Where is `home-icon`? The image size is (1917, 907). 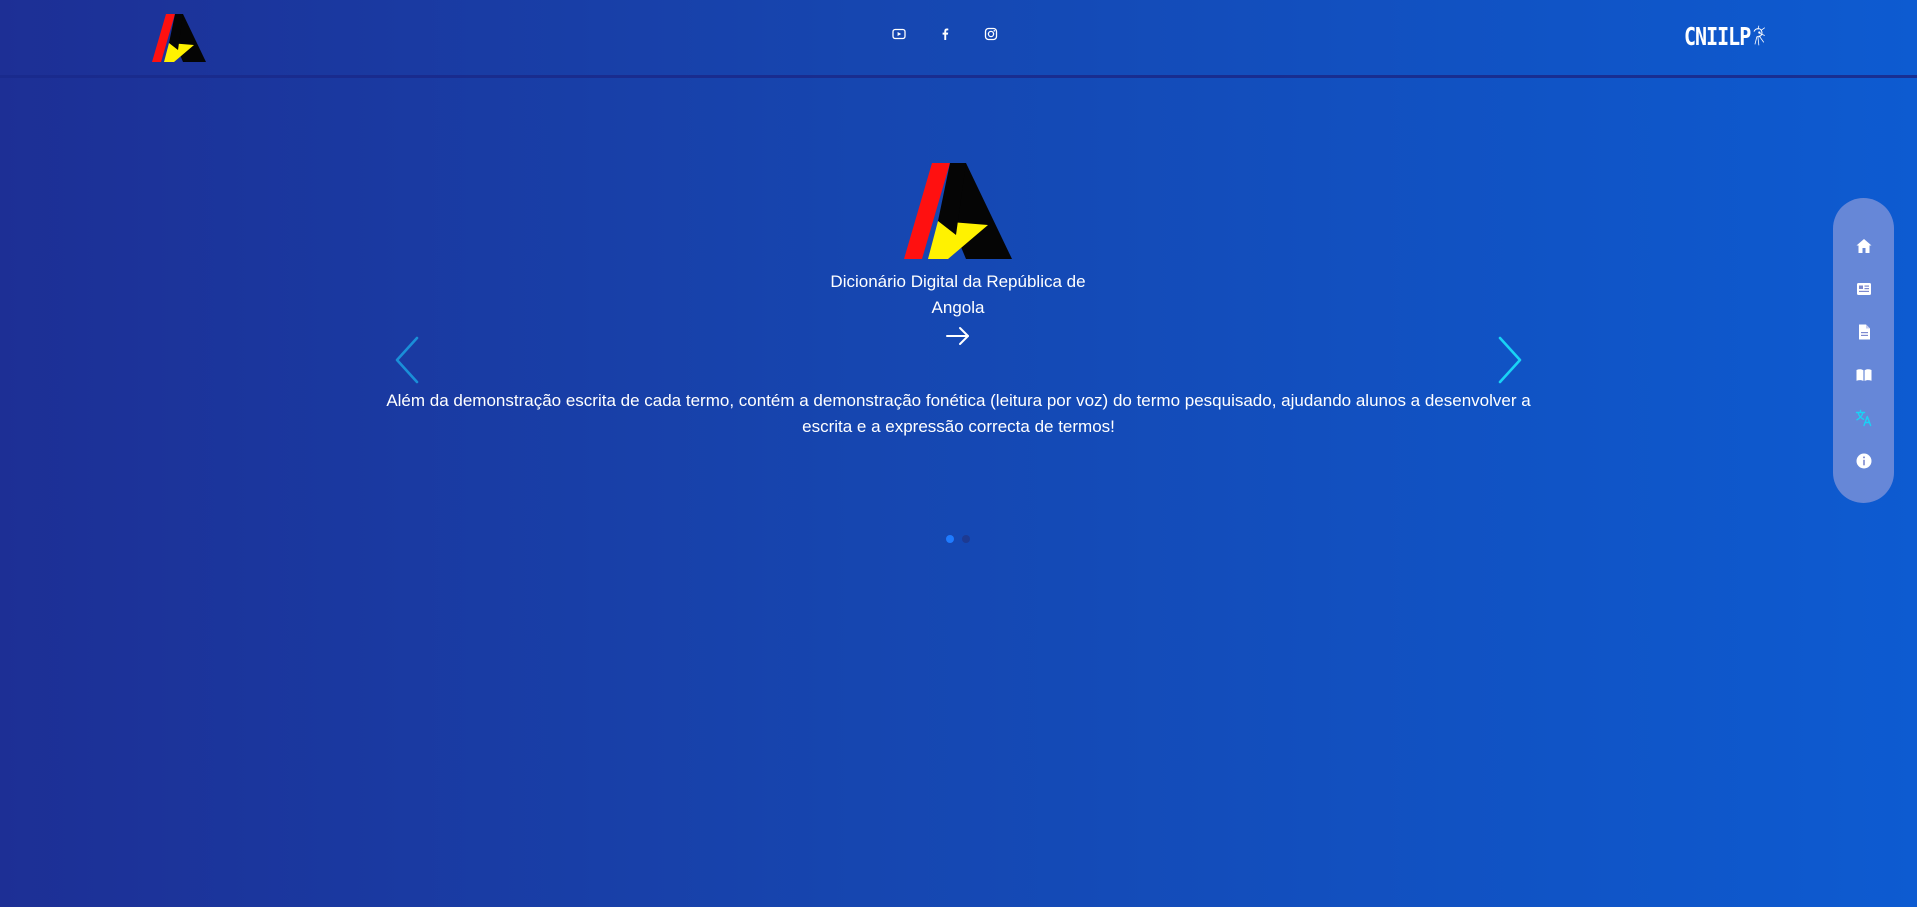 home-icon is located at coordinates (1864, 246).